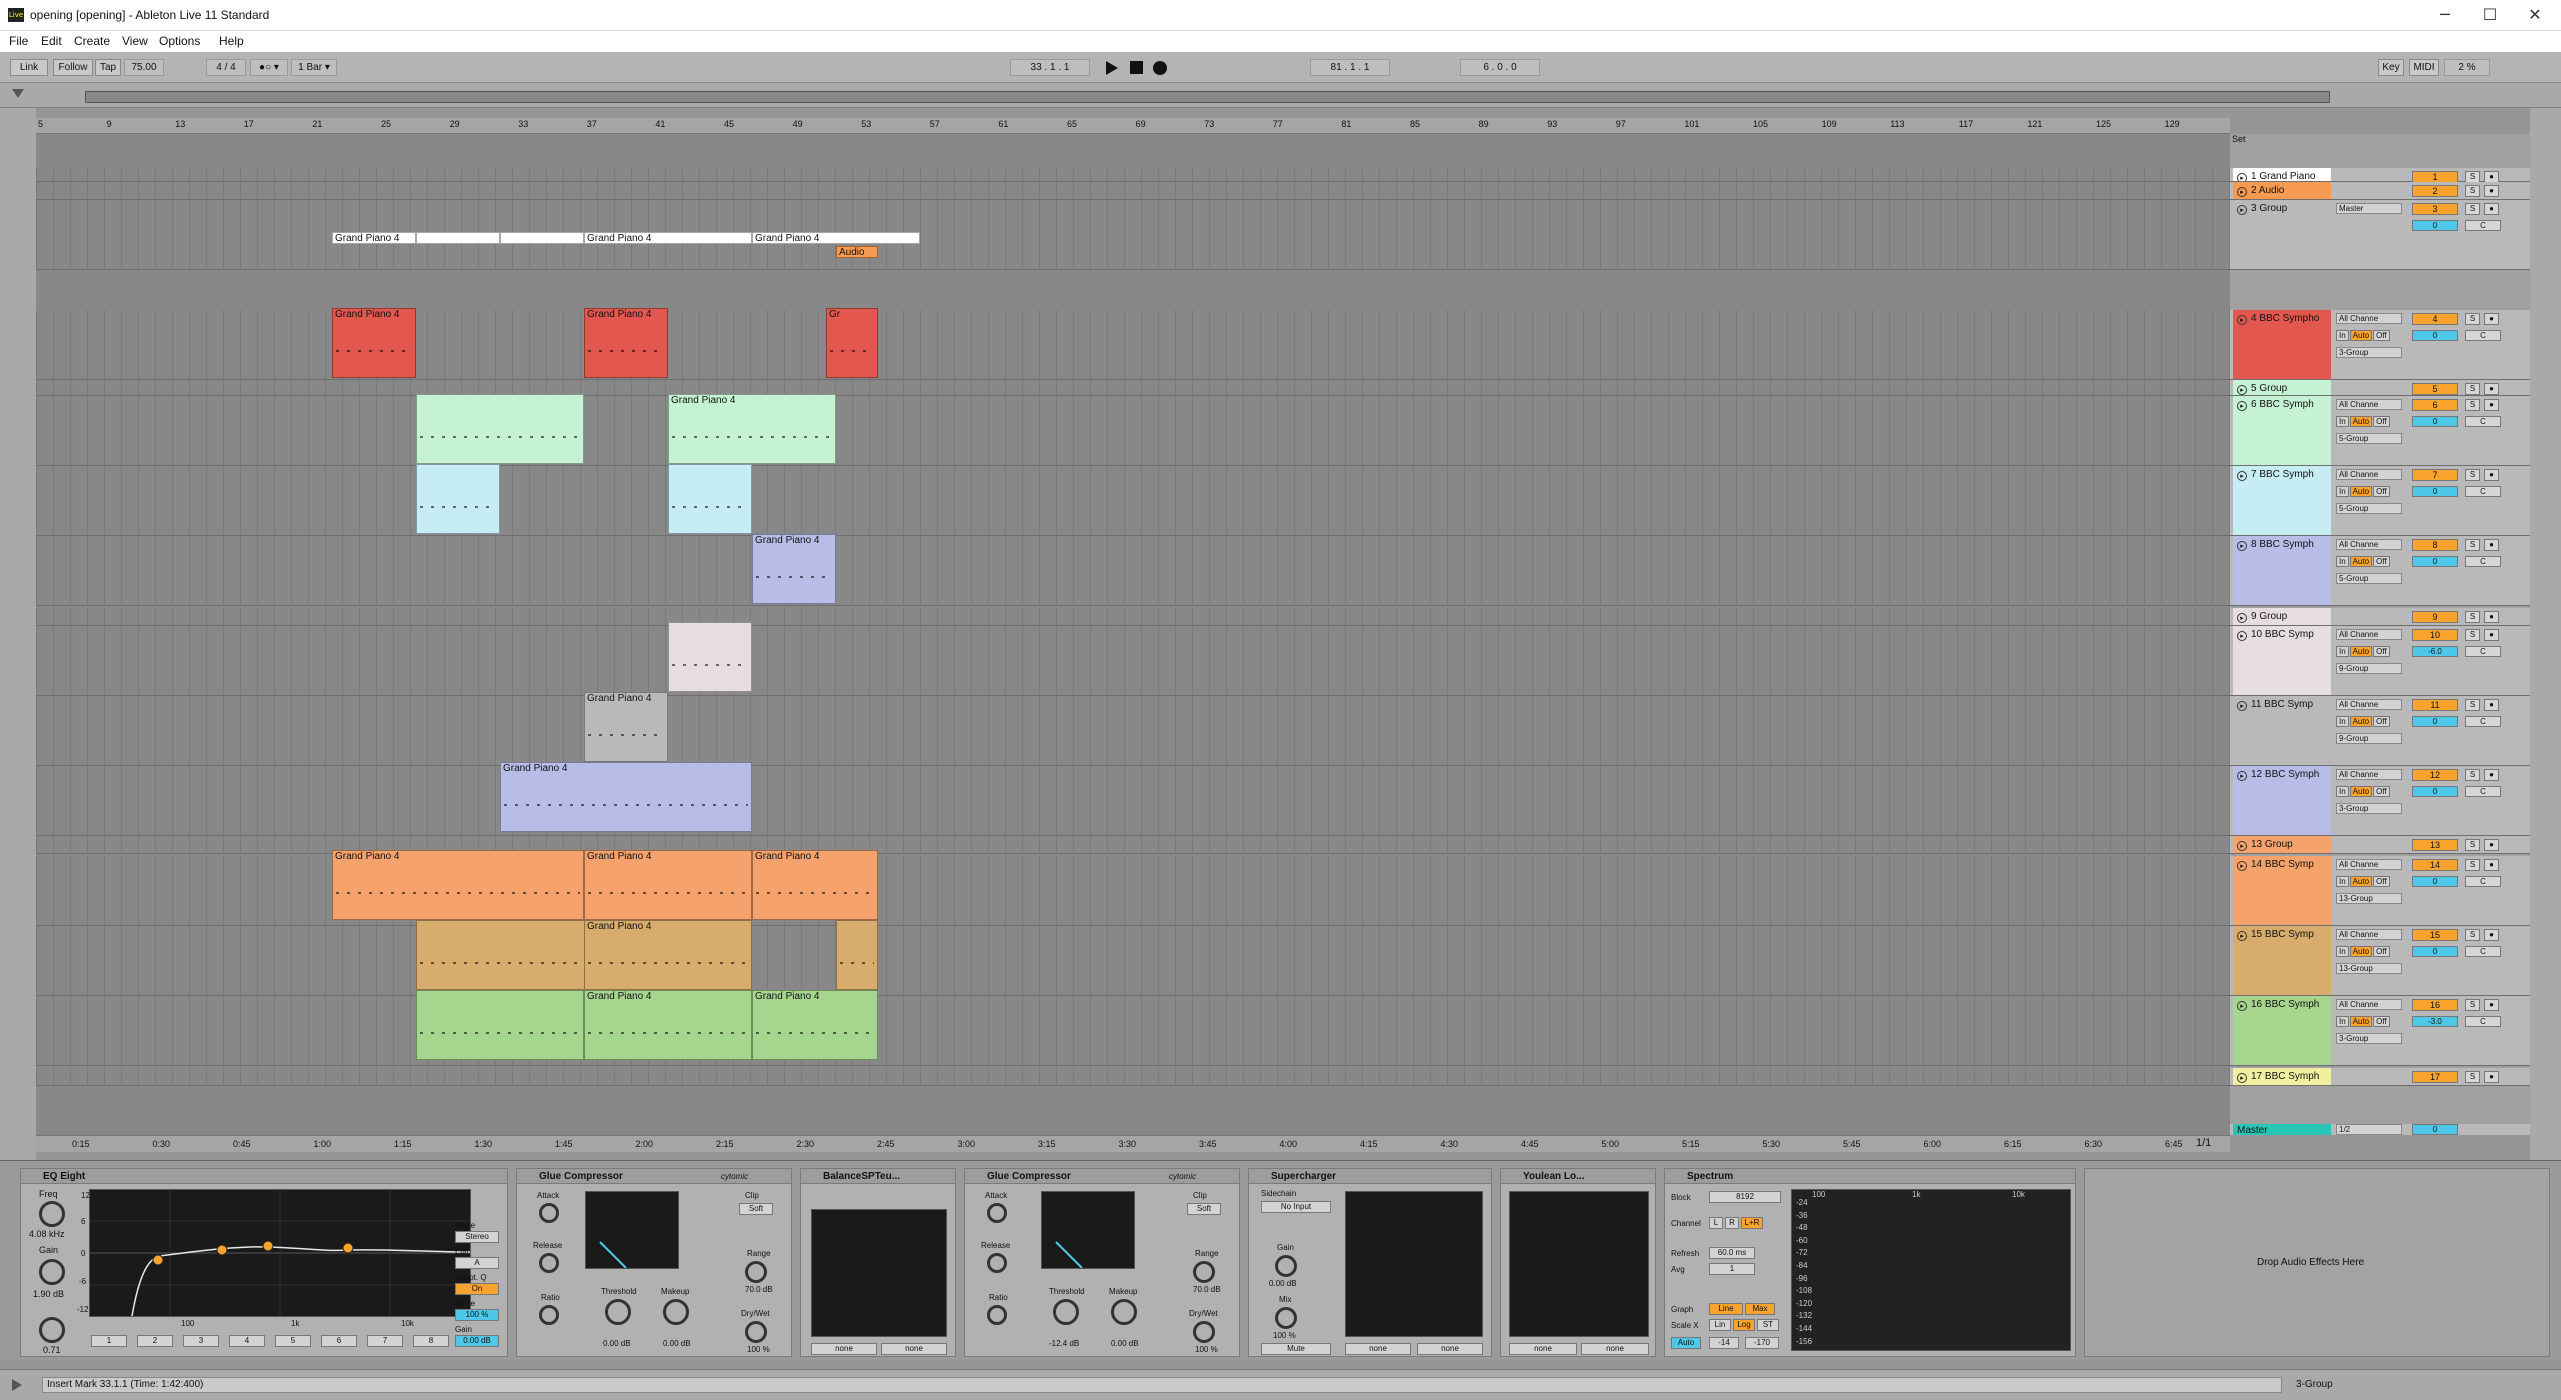 The height and width of the screenshot is (1400, 2561). I want to click on track-name: ▸ 14 BBC Symp, so click(2282, 890).